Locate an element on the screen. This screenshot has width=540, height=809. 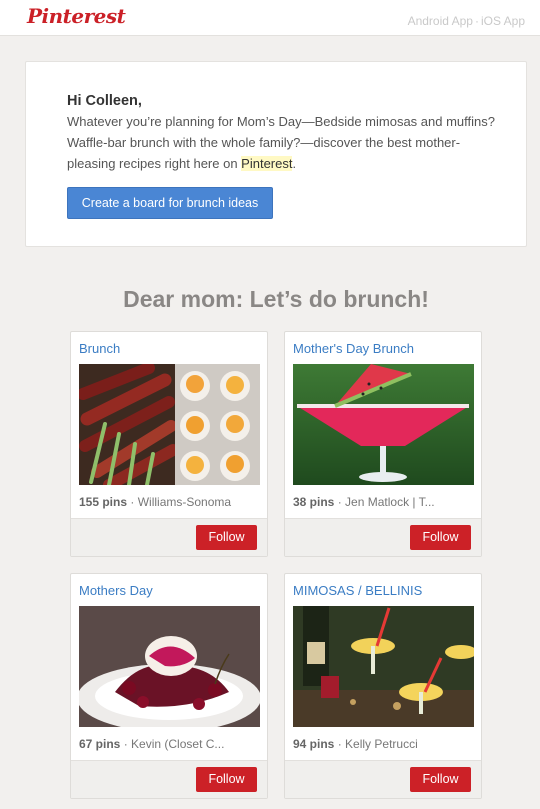
board-owner: Kelly Petrucci is located at coordinates (381, 744).